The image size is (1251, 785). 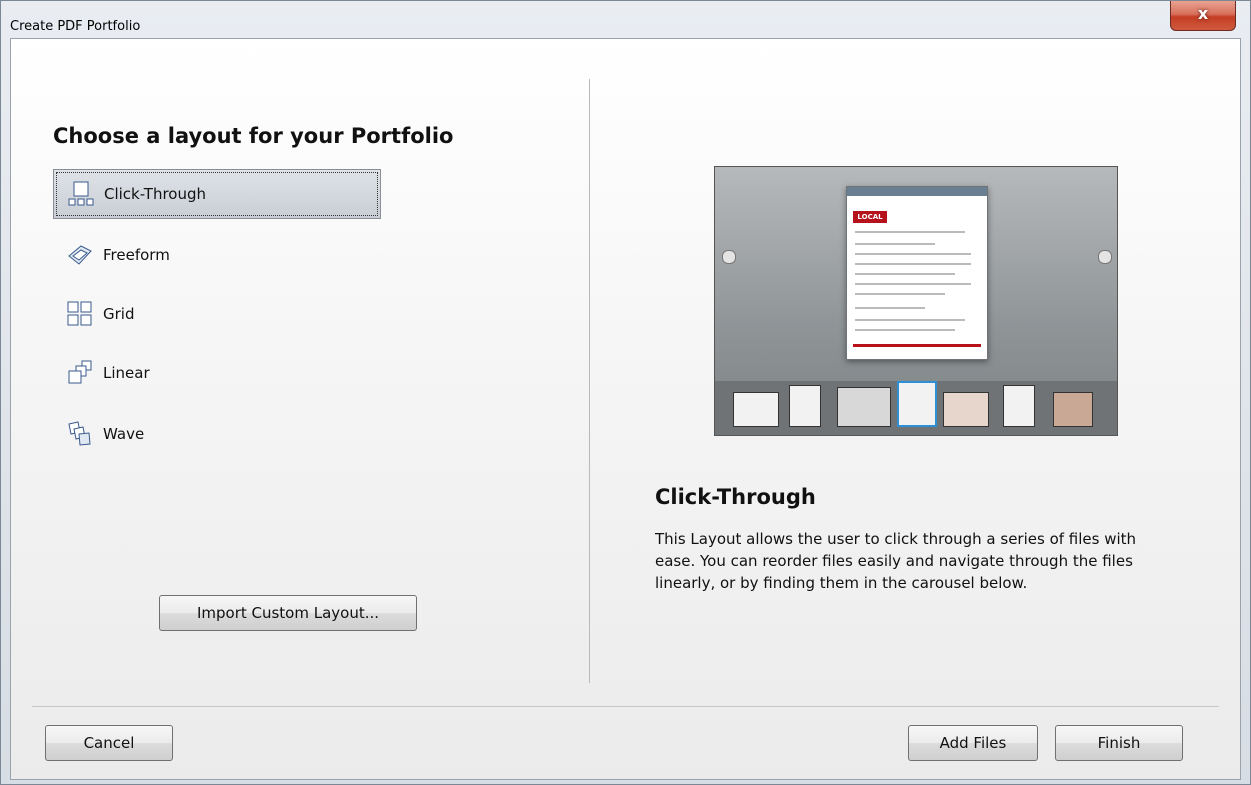 I want to click on layout-option-grid: Grid, so click(x=217, y=314).